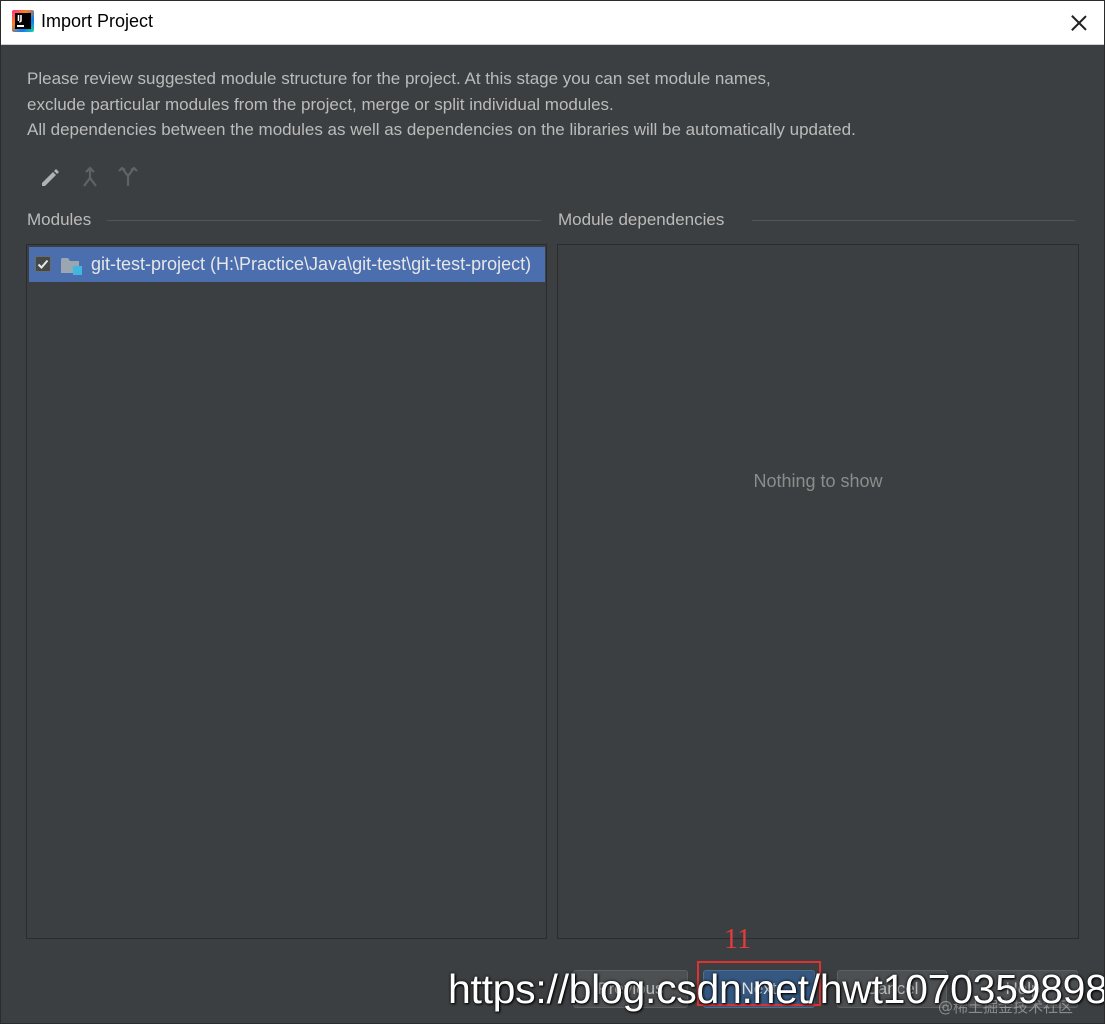  Describe the element at coordinates (776, 989) in the screenshot. I see `url-watermark: https://blog.csdn.net/hwt1070359898` at that location.